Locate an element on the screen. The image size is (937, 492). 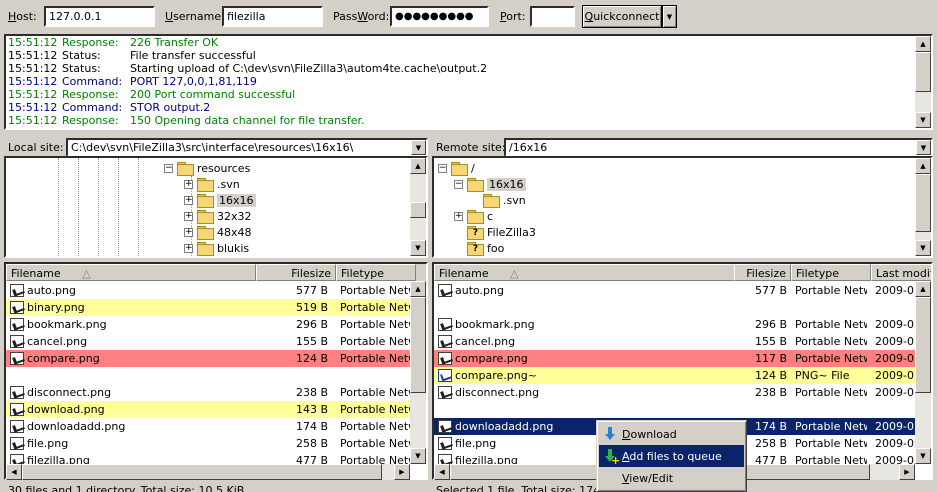
context-menu-item: + Add files to queue is located at coordinates (671, 456).